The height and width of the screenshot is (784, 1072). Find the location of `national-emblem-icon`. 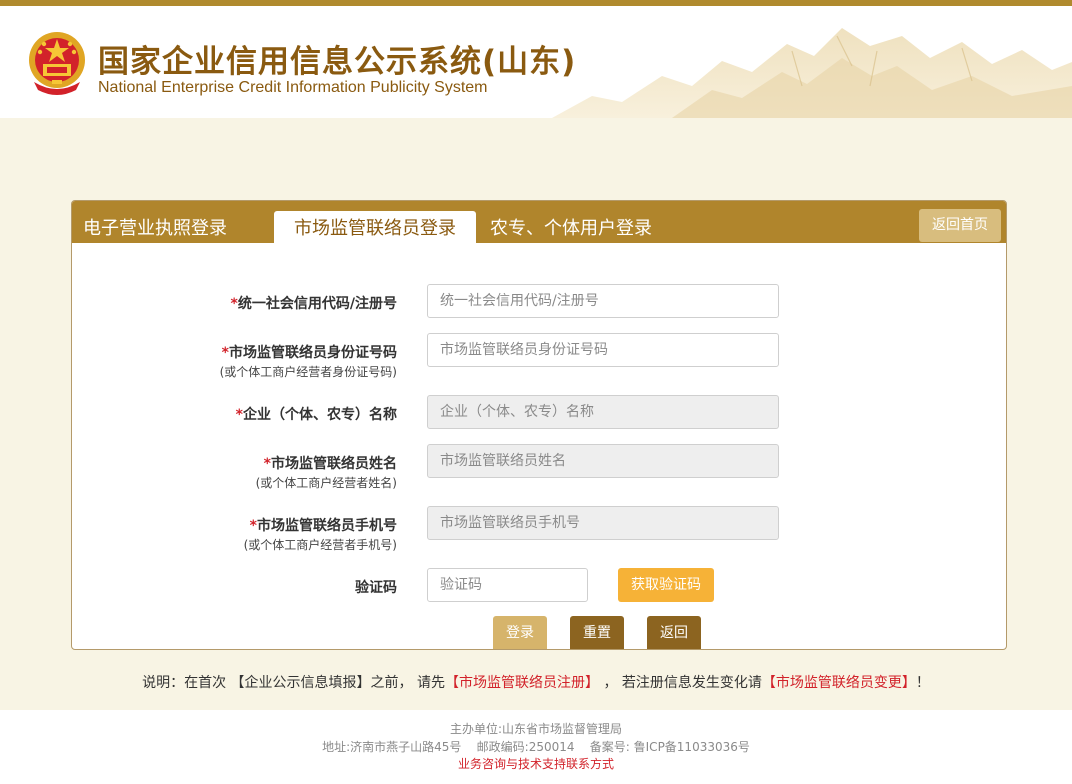

national-emblem-icon is located at coordinates (57, 63).